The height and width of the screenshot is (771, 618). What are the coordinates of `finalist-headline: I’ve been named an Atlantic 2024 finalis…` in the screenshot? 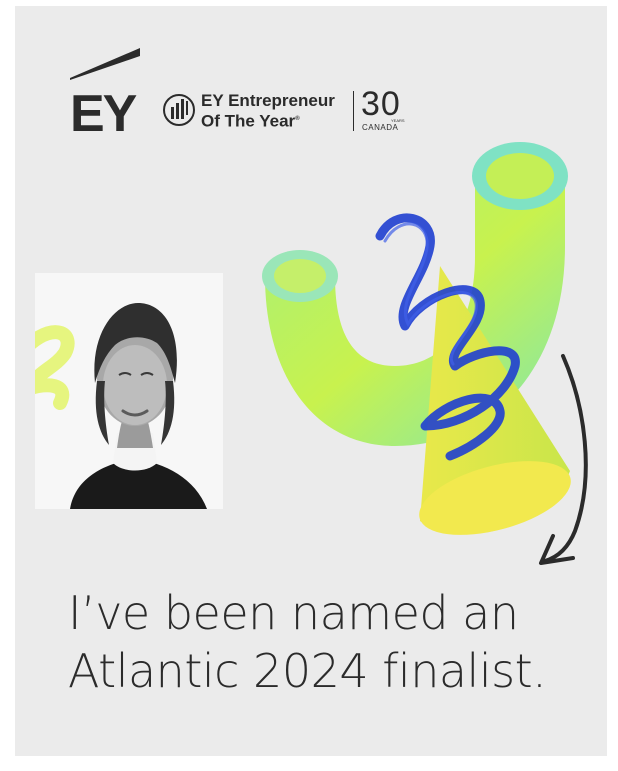 It's located at (338, 642).